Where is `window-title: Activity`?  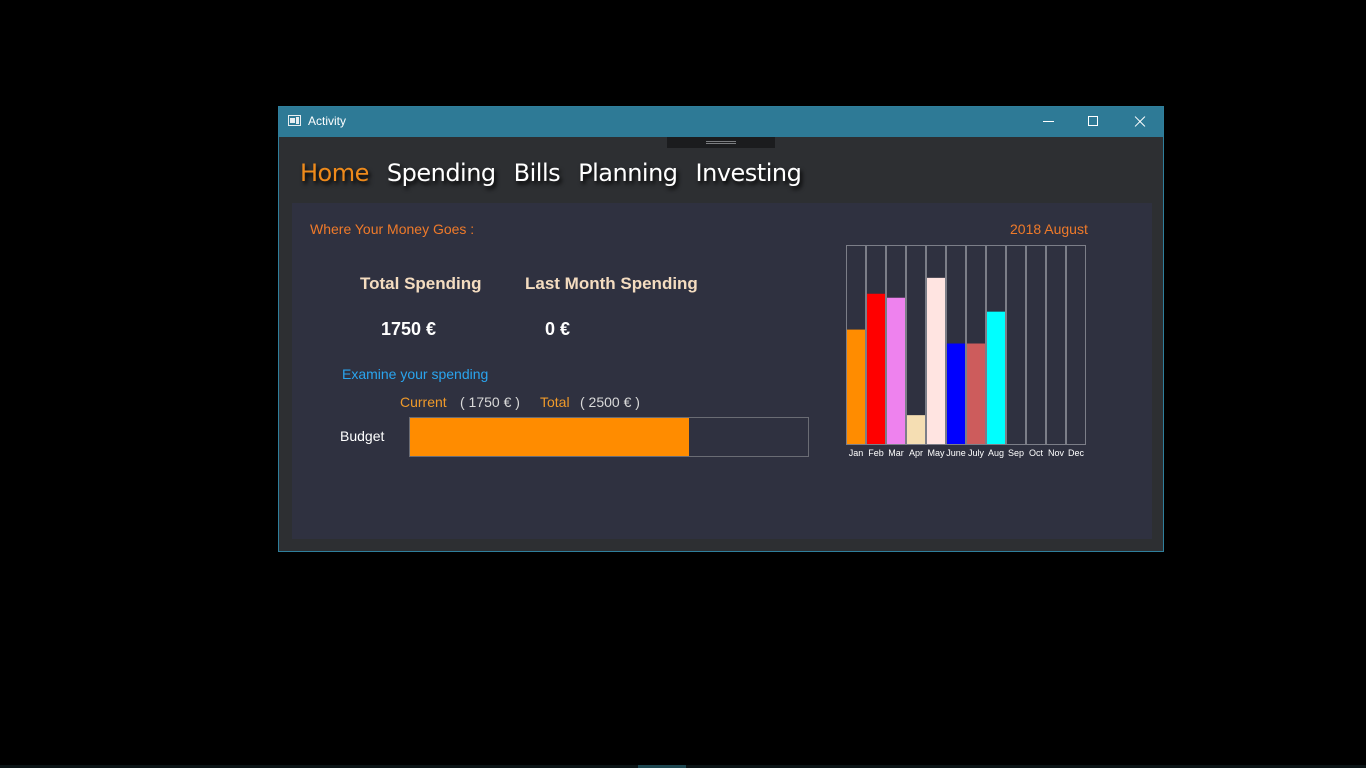 window-title: Activity is located at coordinates (327, 121).